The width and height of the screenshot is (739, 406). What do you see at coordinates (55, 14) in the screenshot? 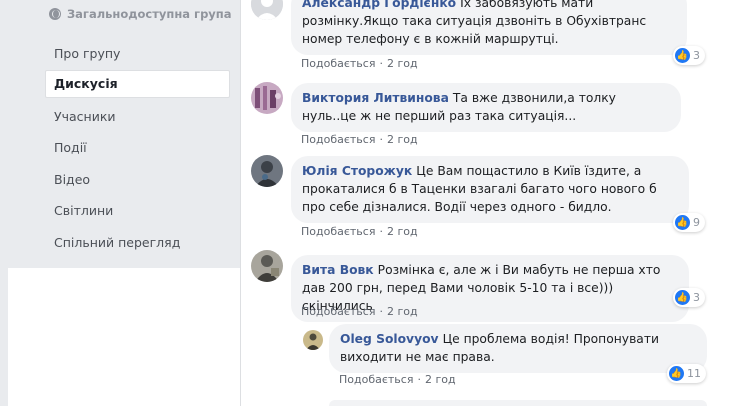
I see `globe-icon` at bounding box center [55, 14].